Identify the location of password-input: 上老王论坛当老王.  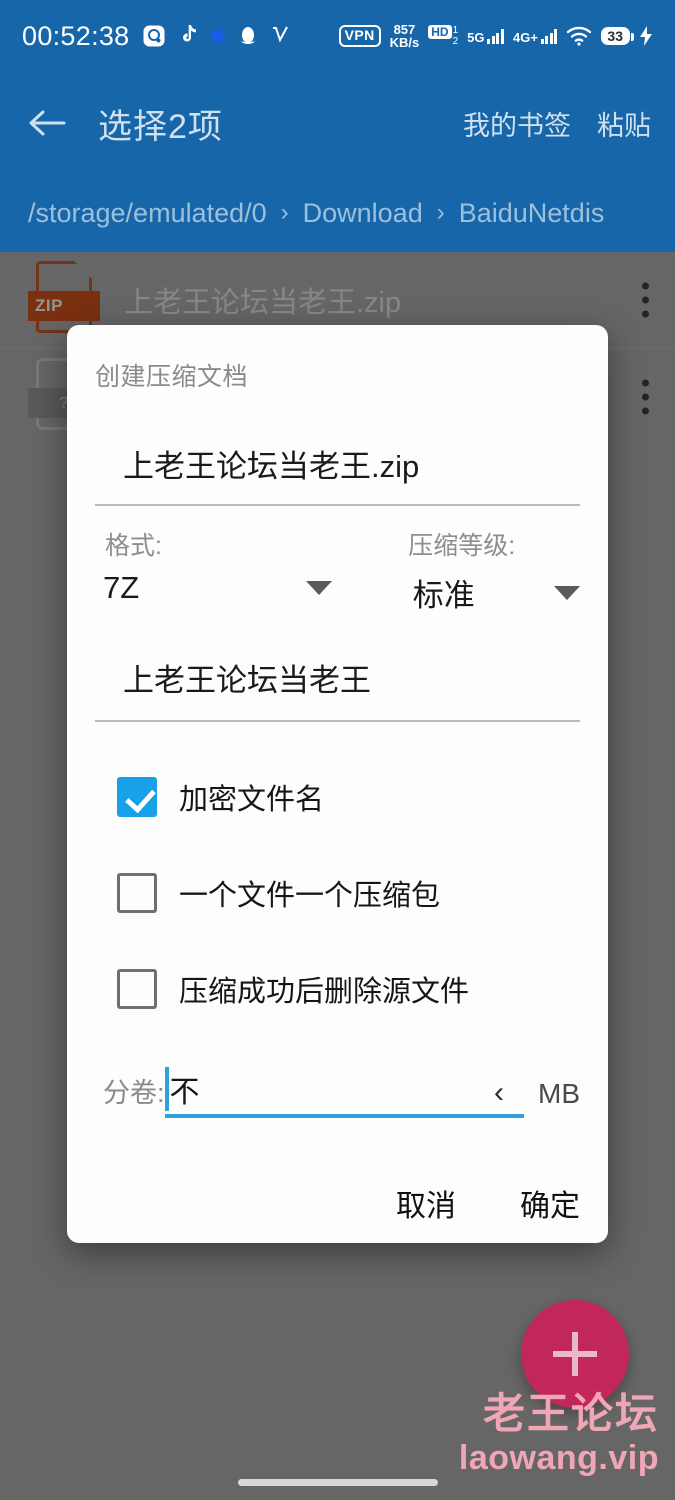
(337, 667).